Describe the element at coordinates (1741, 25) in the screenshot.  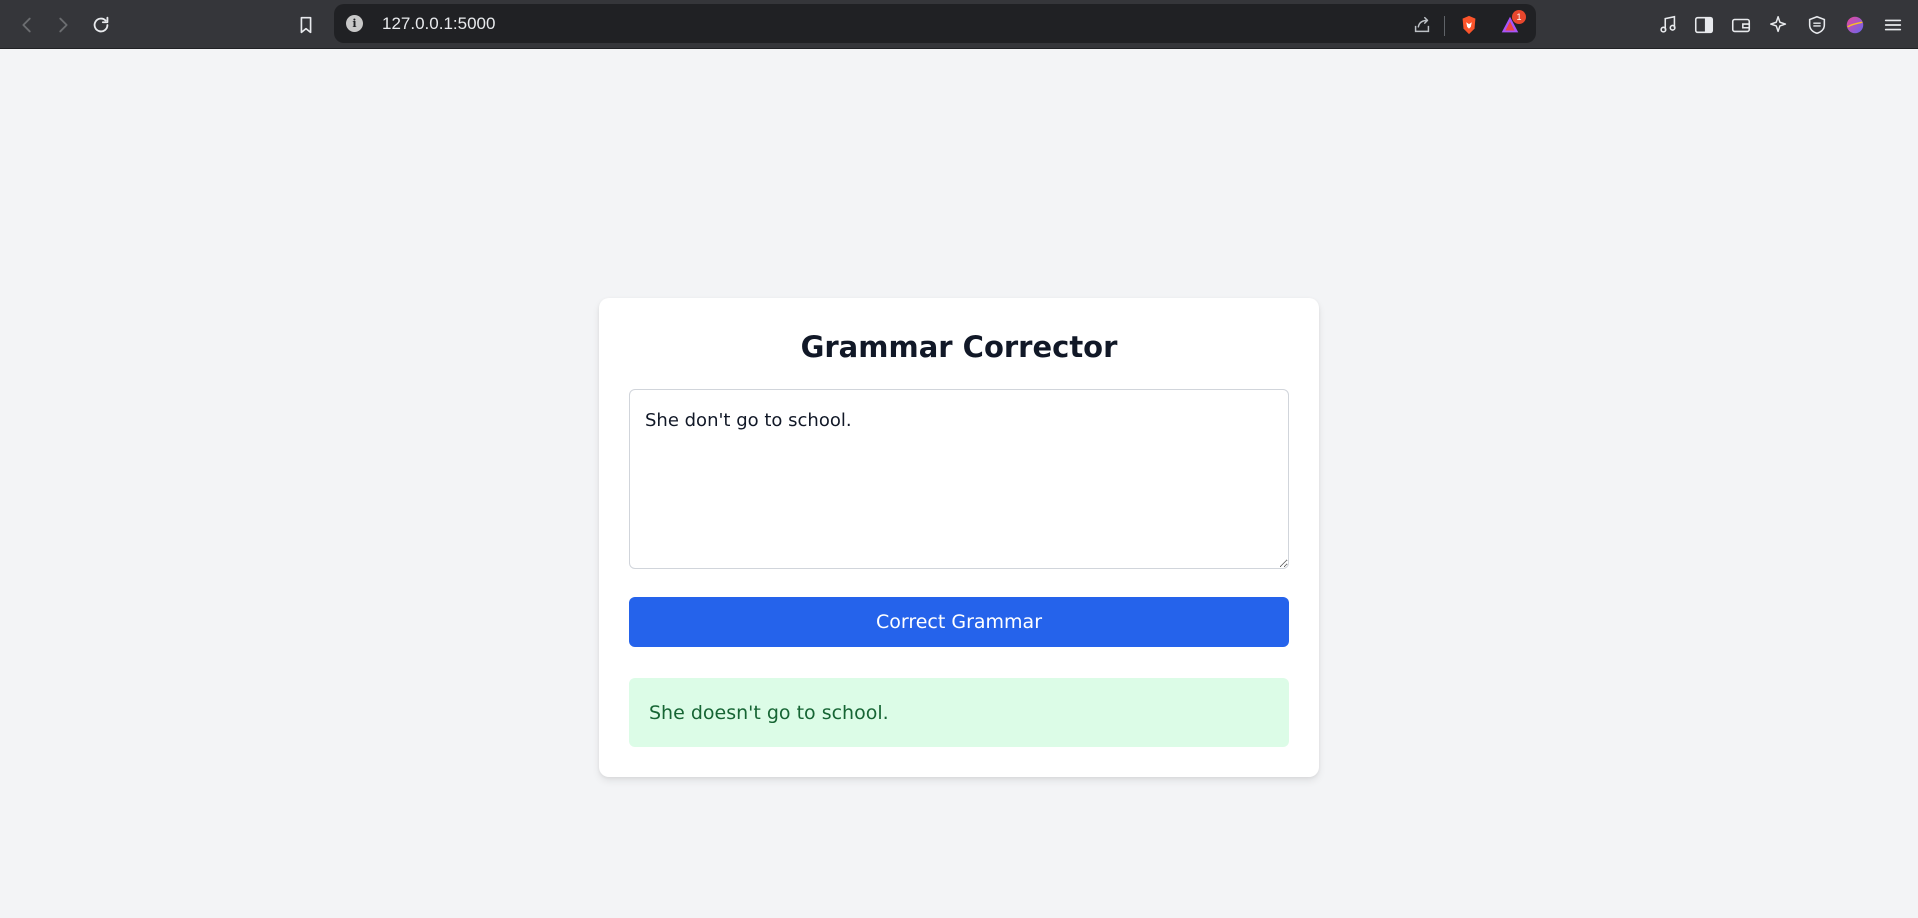
I see `wallet-icon` at that location.